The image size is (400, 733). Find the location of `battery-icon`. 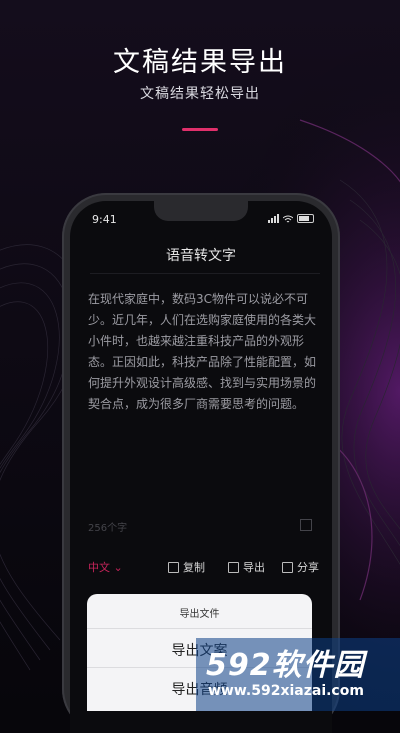

battery-icon is located at coordinates (305, 218).